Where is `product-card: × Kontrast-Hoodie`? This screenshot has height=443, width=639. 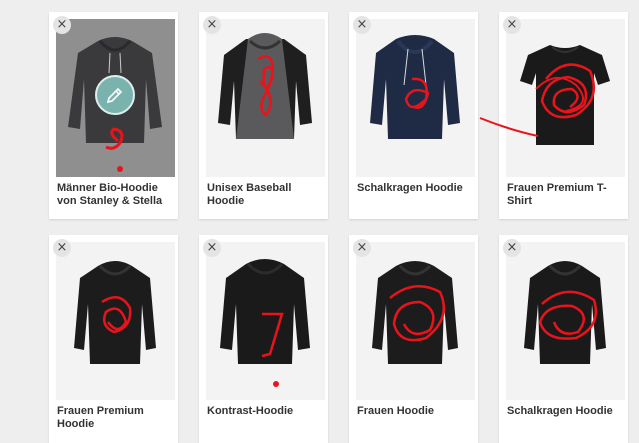
product-card: × Kontrast-Hoodie is located at coordinates (263, 339).